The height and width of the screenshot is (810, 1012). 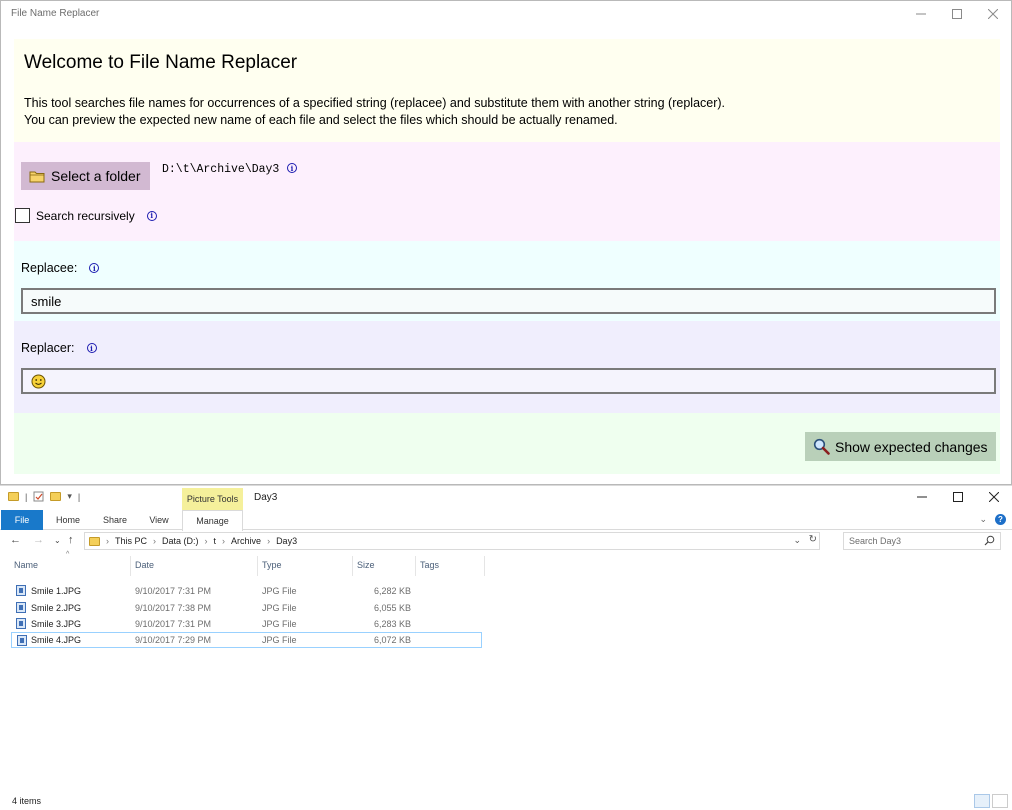 What do you see at coordinates (922, 541) in the screenshot?
I see `search-input: Search Day3` at bounding box center [922, 541].